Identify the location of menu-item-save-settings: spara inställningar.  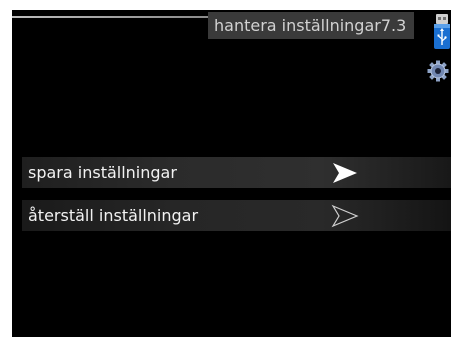
(236, 172).